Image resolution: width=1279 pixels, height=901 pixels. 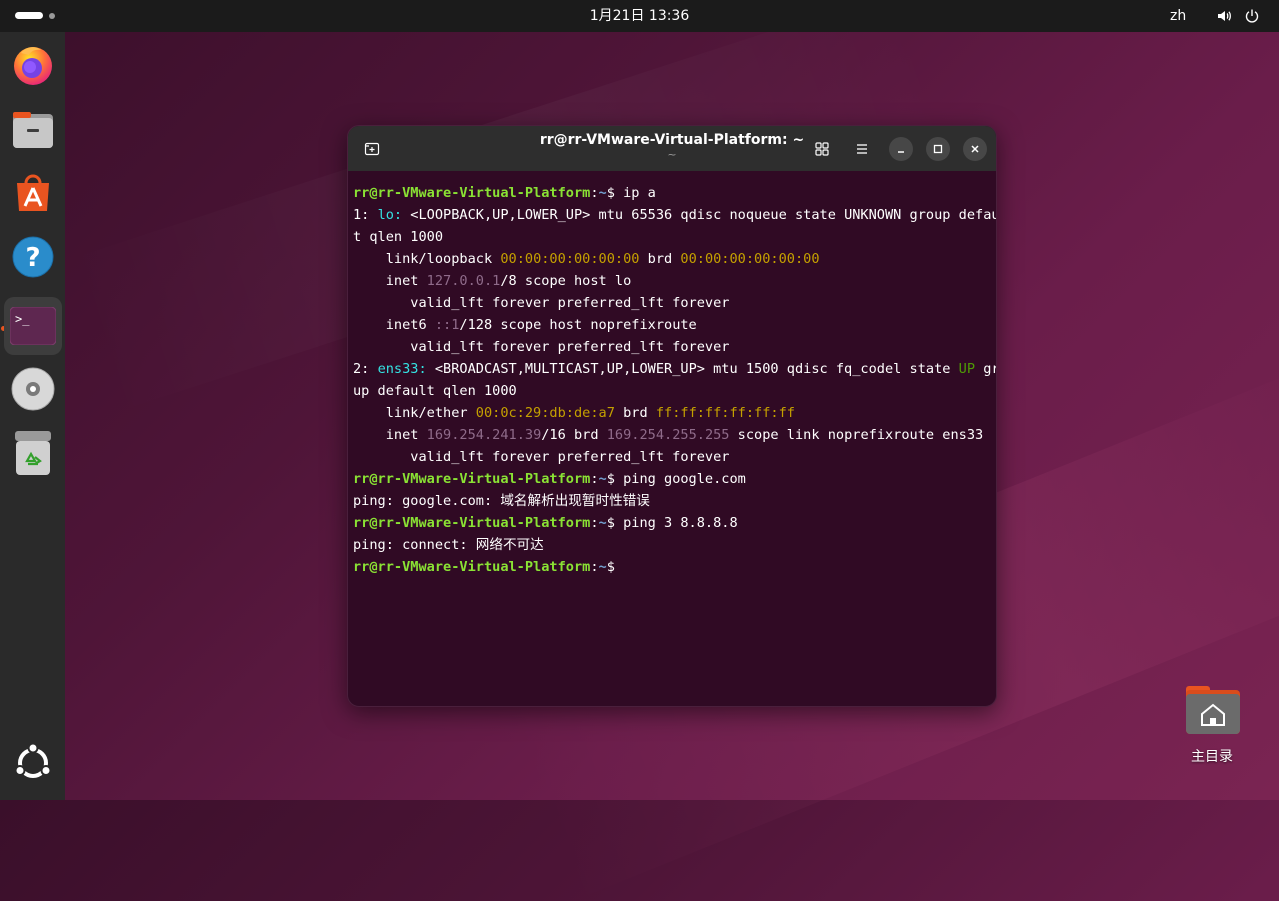 I want to click on power-icon, so click(x=1252, y=16).